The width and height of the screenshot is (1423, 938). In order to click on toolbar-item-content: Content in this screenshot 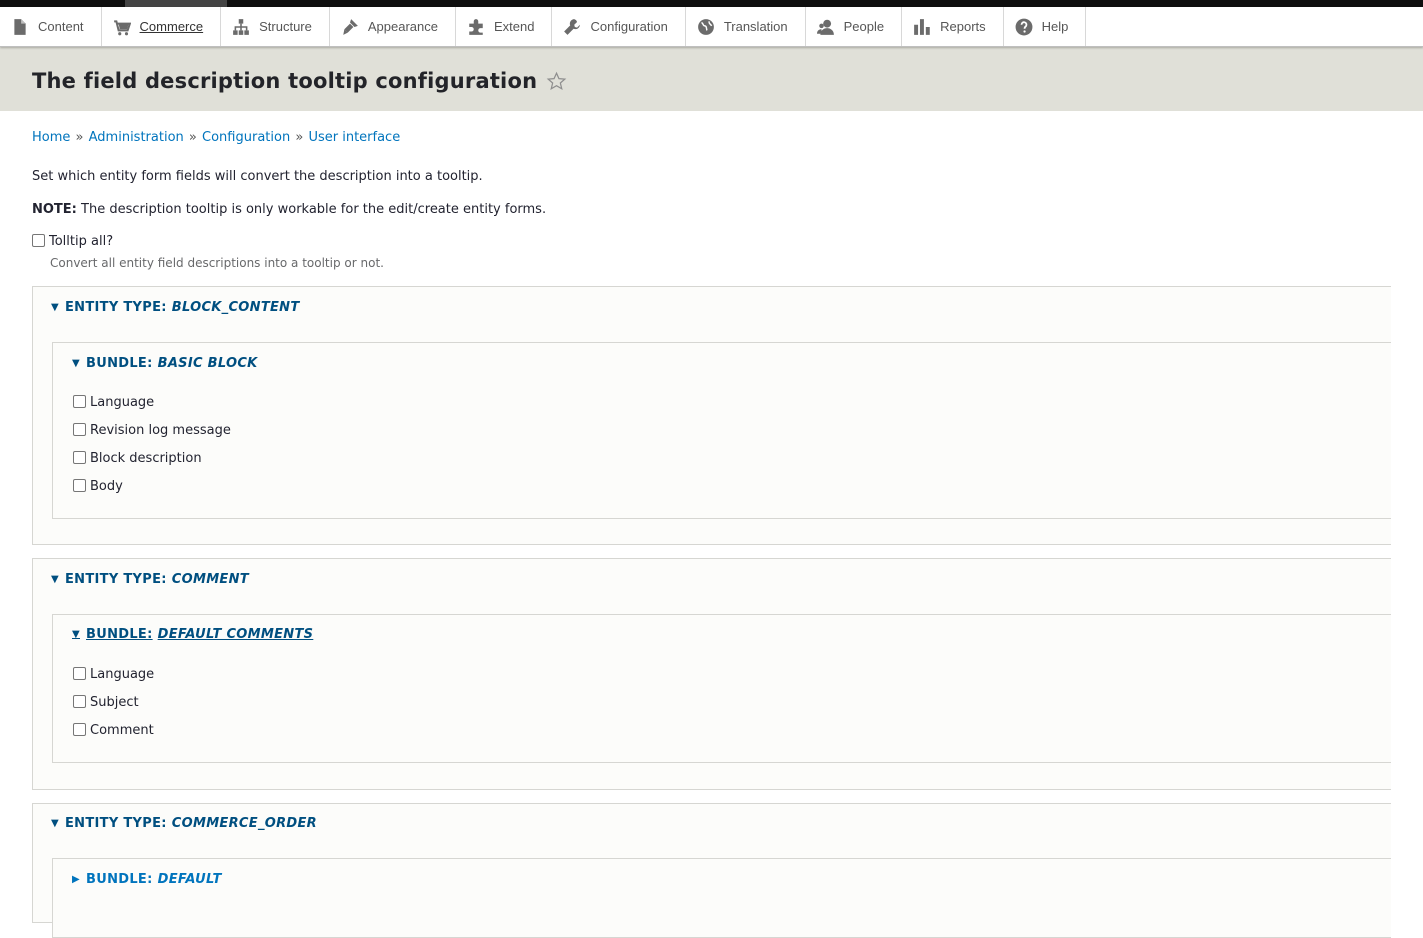, I will do `click(51, 26)`.